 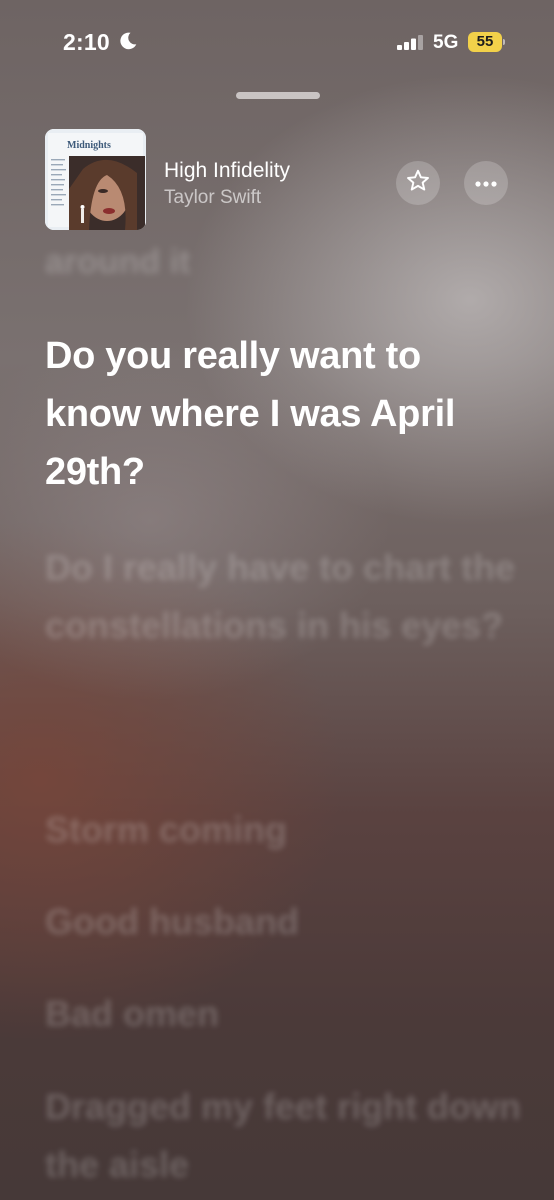 I want to click on battery-level: 55, so click(x=485, y=42).